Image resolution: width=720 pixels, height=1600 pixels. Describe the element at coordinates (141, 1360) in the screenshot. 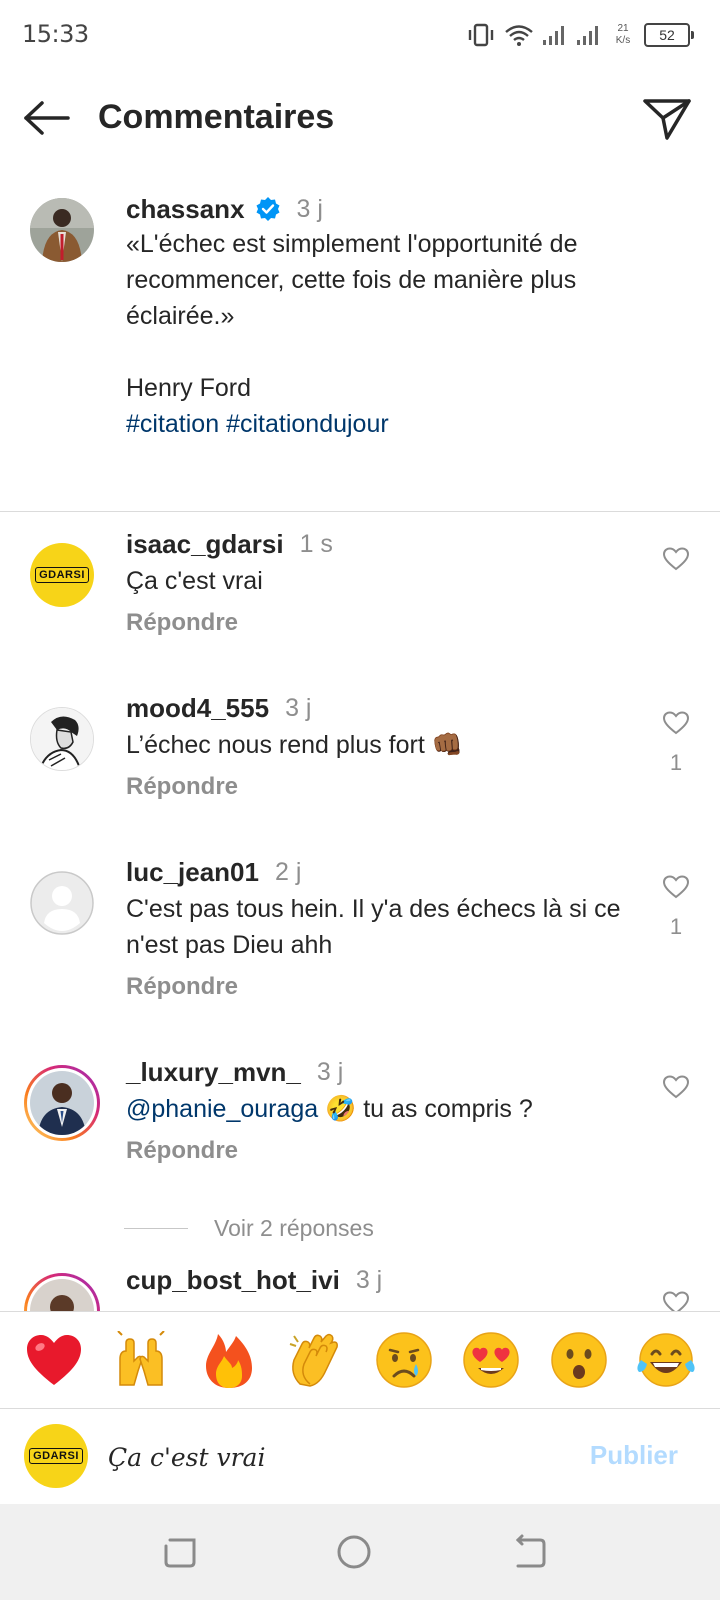

I see `raising-hands-emoji-icon` at that location.